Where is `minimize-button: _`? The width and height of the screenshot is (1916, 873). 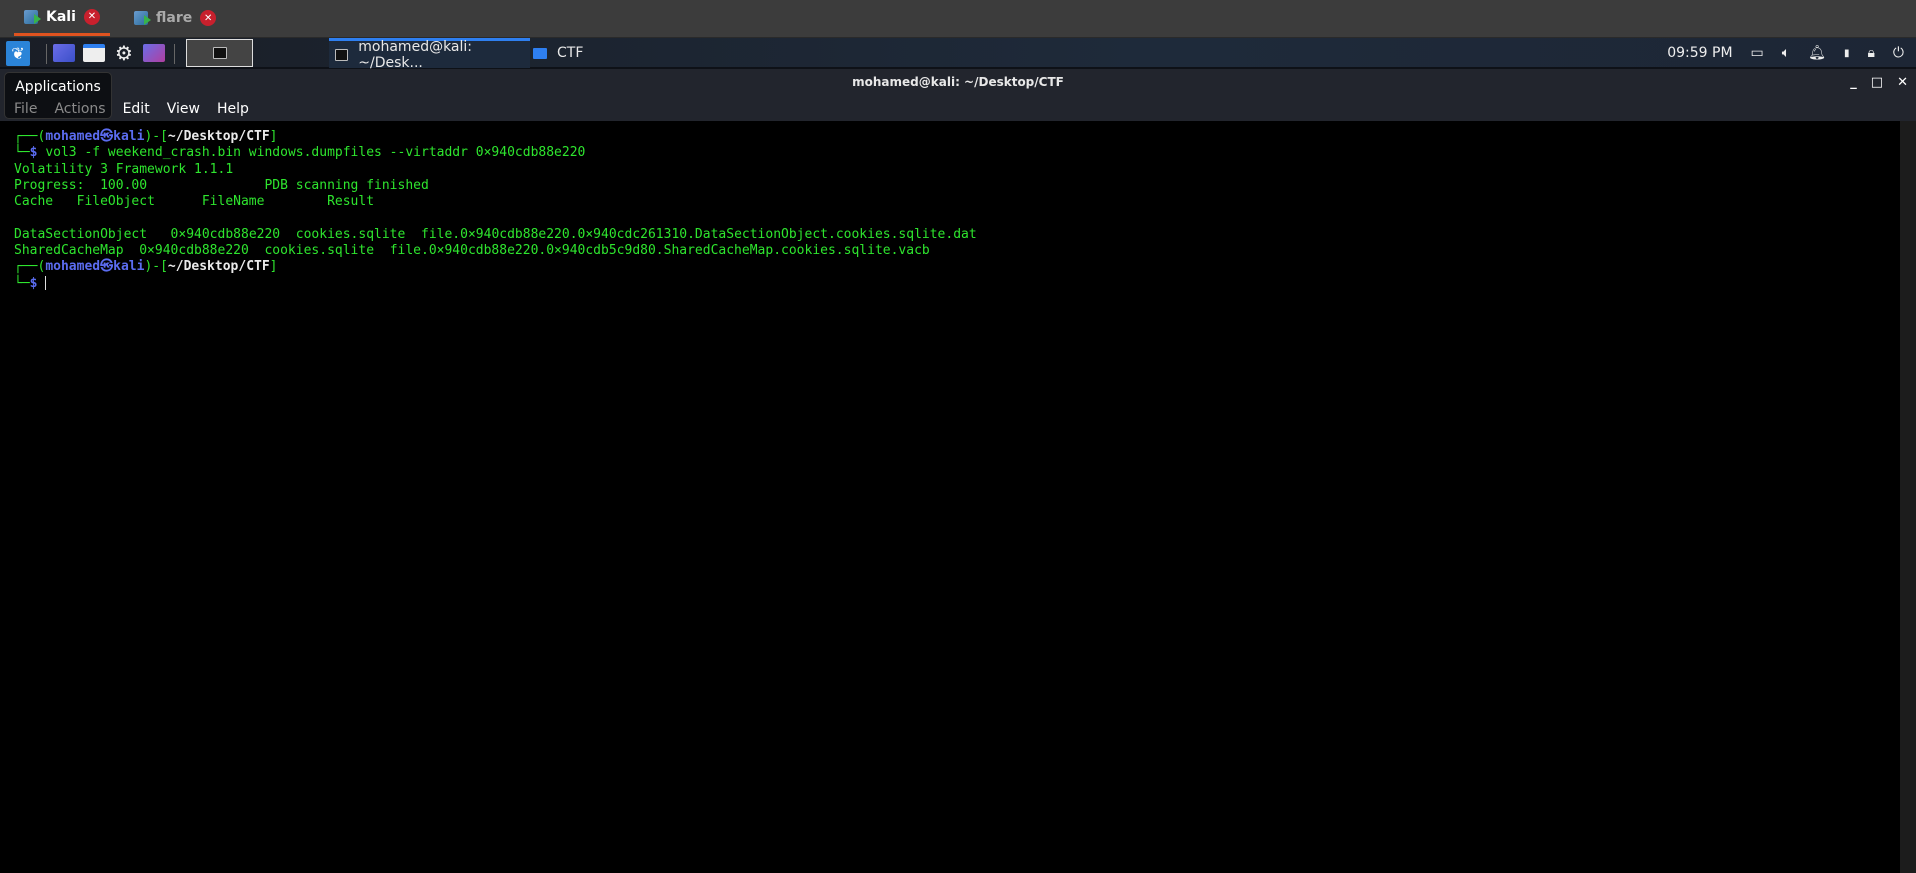
minimize-button: _ is located at coordinates (1853, 82).